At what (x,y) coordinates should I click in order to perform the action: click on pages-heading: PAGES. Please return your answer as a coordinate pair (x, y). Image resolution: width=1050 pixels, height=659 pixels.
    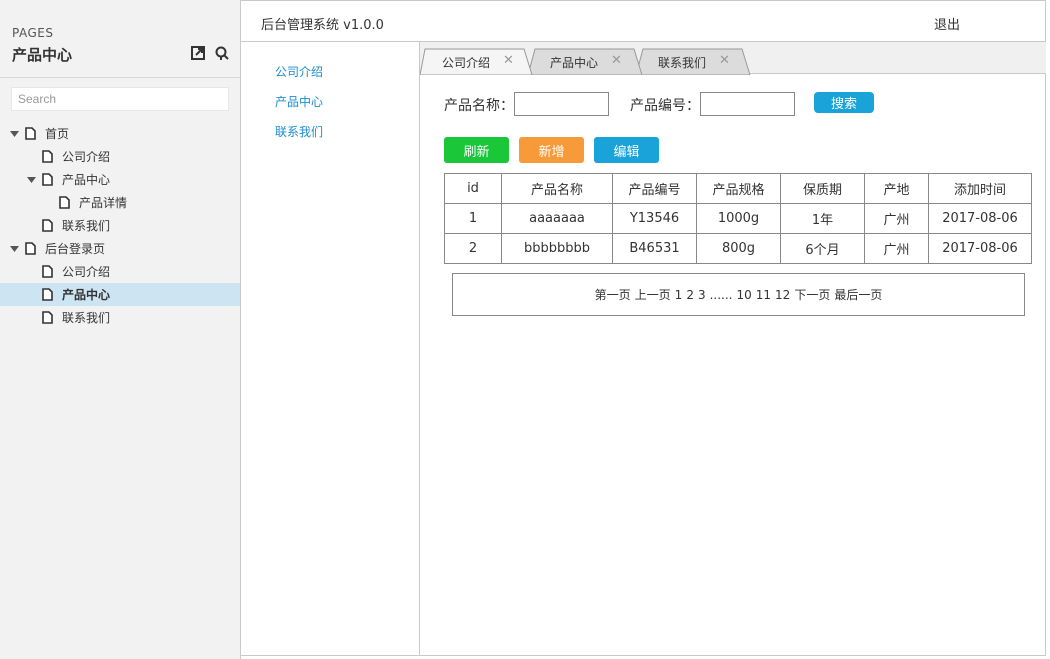
    Looking at the image, I should click on (33, 33).